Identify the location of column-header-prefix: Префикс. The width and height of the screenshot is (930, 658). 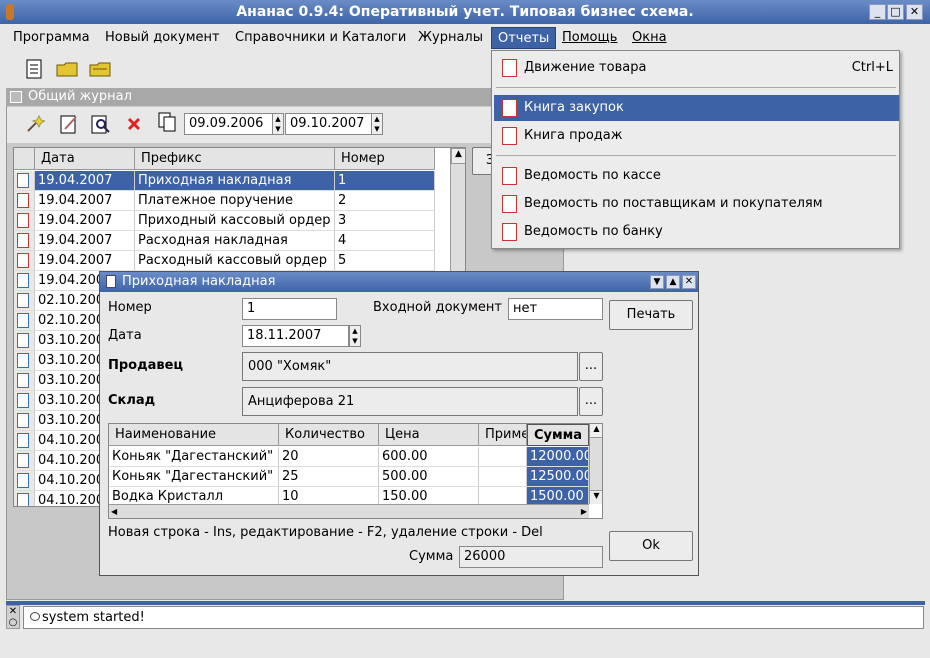
(235, 159).